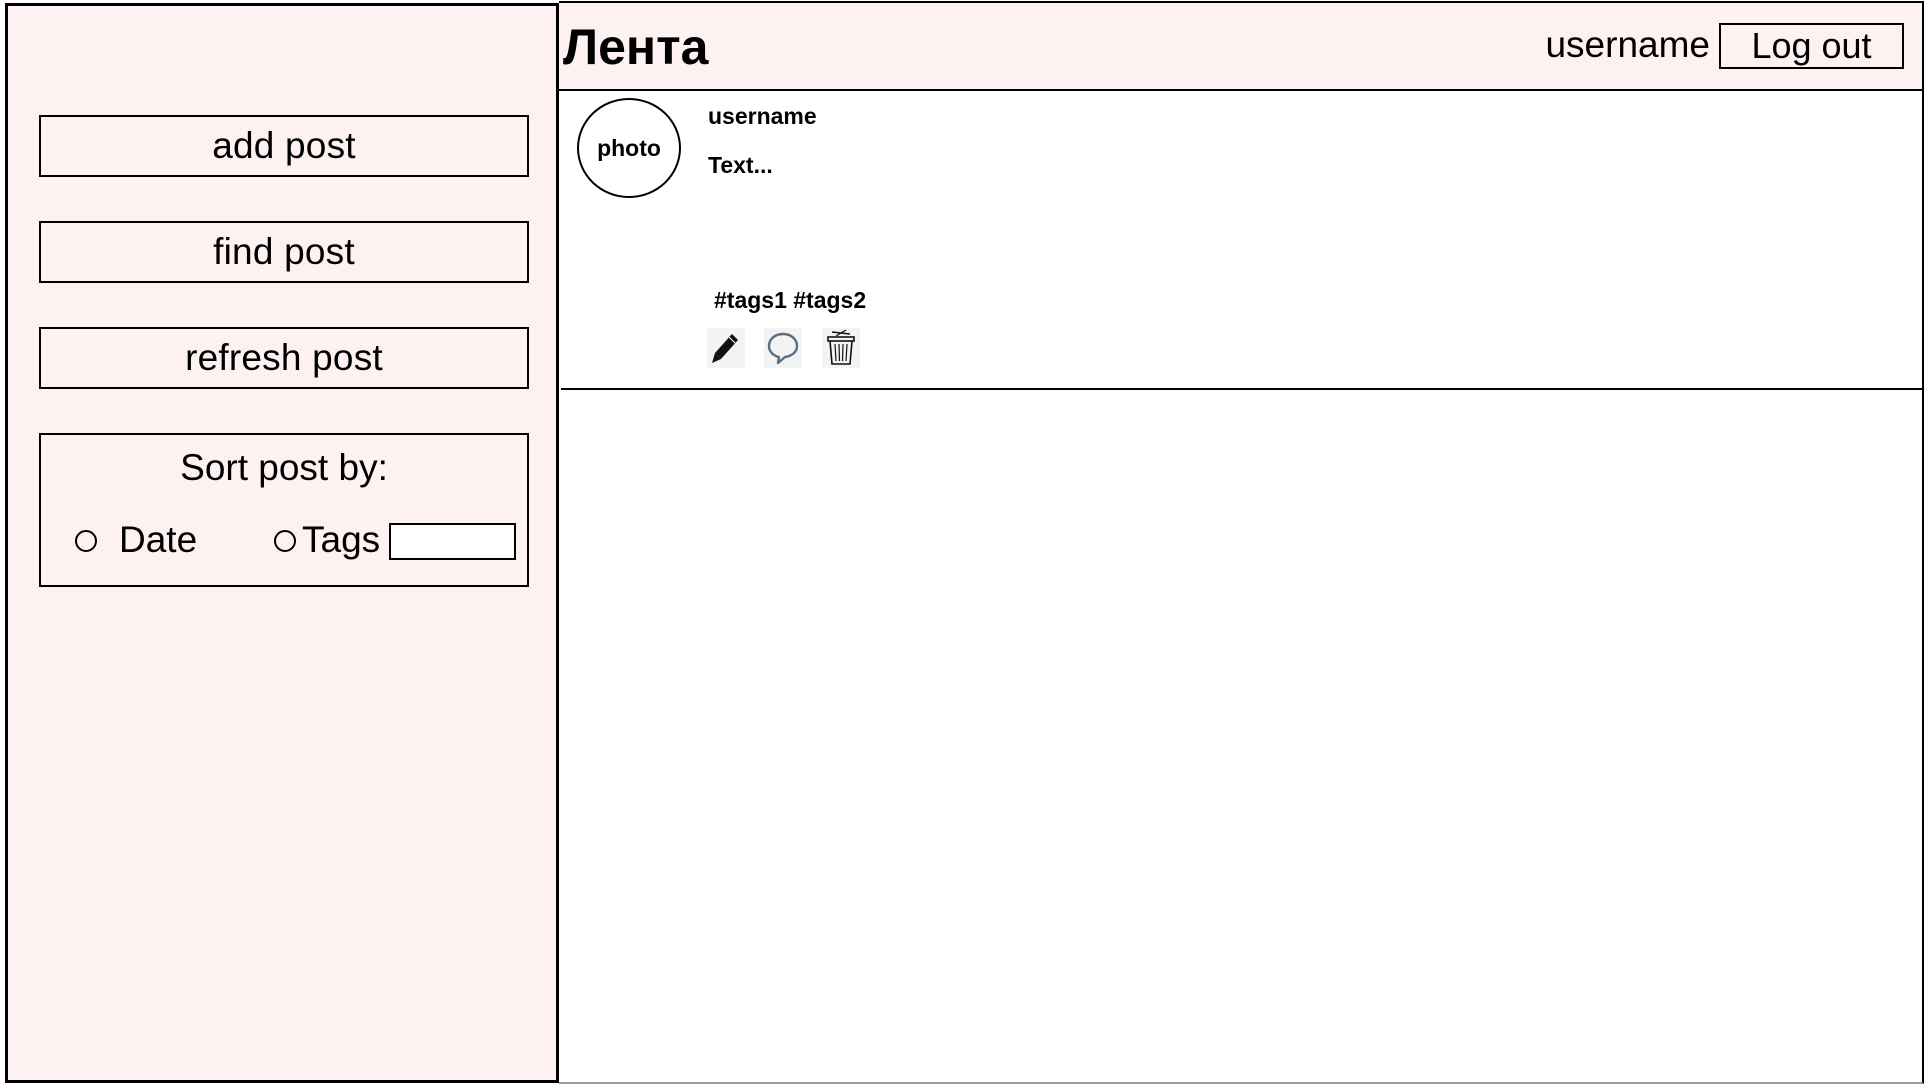 The width and height of the screenshot is (1928, 1090). Describe the element at coordinates (284, 252) in the screenshot. I see `find-post-button: find post` at that location.